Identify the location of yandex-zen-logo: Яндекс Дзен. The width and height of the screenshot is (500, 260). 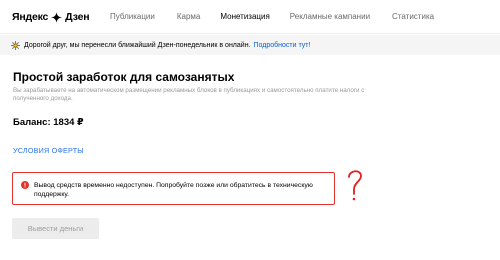
(51, 17).